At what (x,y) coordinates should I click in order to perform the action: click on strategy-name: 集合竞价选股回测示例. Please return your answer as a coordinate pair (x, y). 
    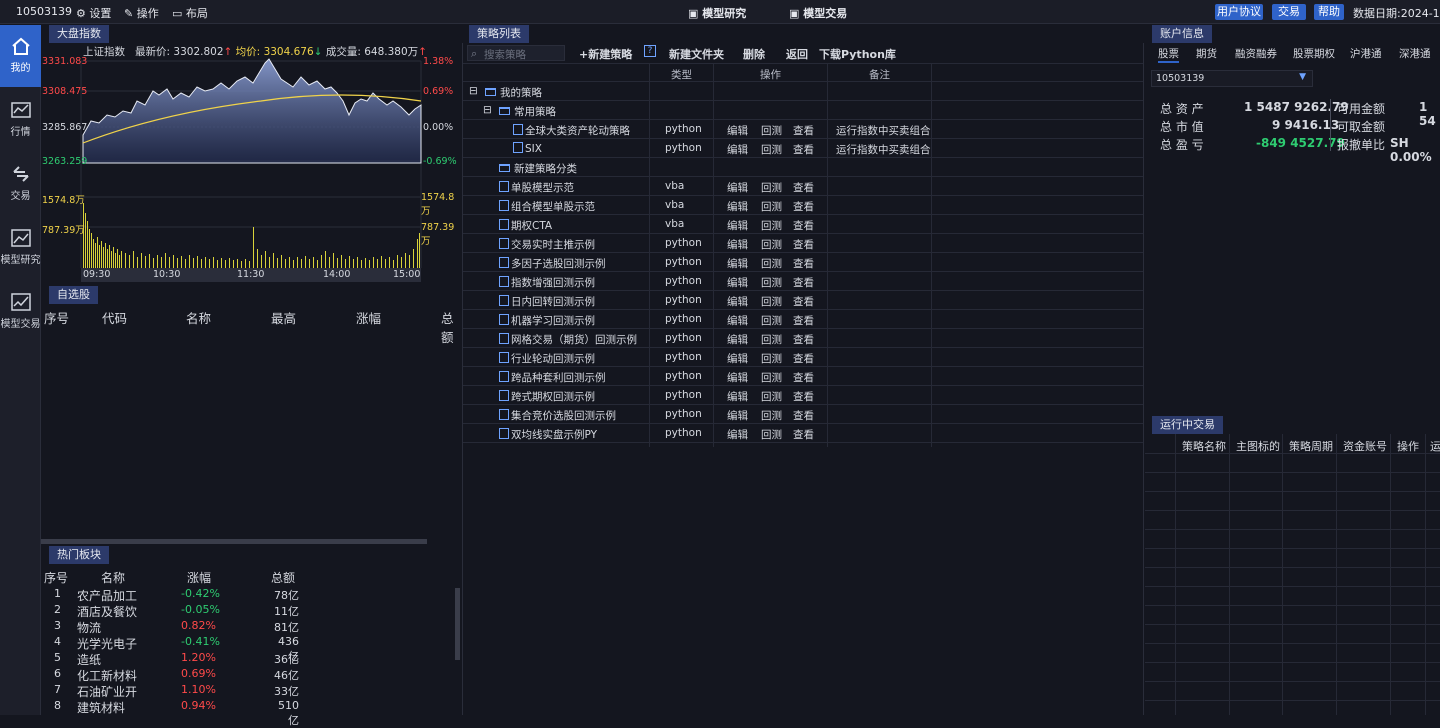
    Looking at the image, I should click on (557, 415).